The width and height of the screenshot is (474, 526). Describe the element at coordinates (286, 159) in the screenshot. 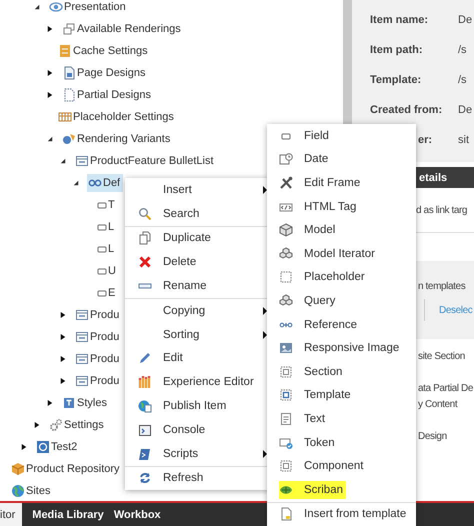

I see `calendar-icon` at that location.